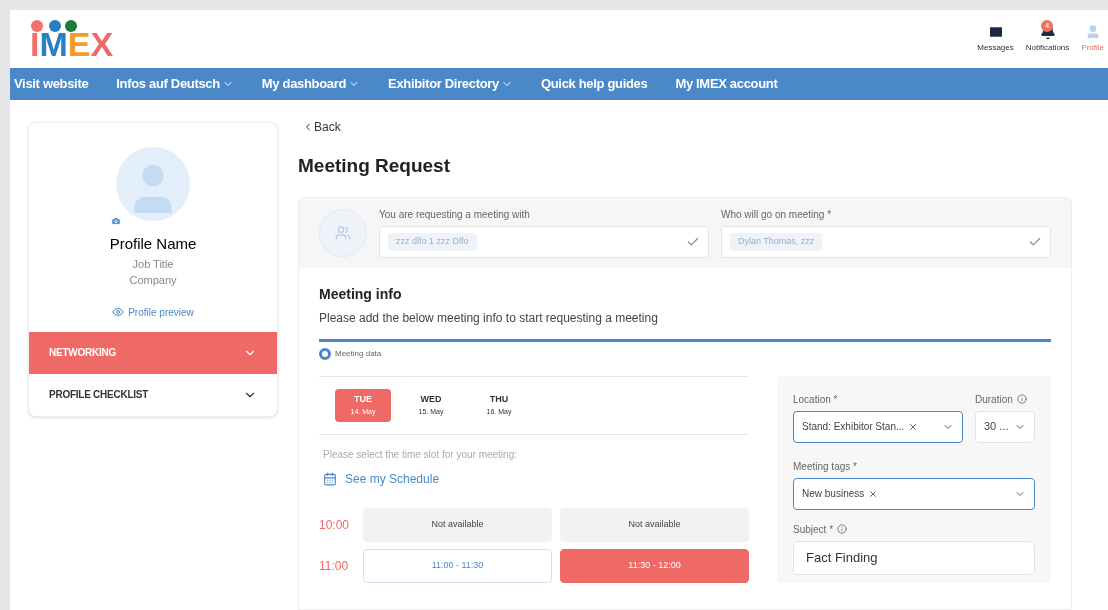  What do you see at coordinates (457, 565) in the screenshot?
I see `time-slot: 11:00 - 11:30` at bounding box center [457, 565].